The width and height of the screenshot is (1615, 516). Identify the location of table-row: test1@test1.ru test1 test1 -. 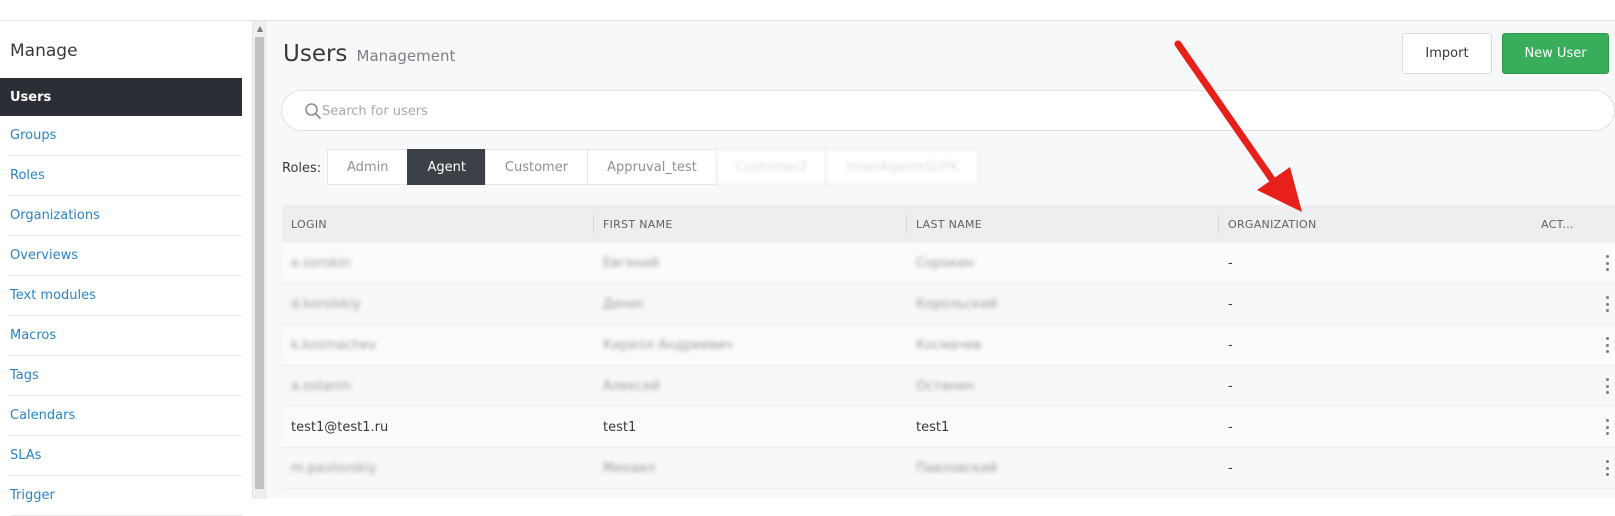
(948, 427).